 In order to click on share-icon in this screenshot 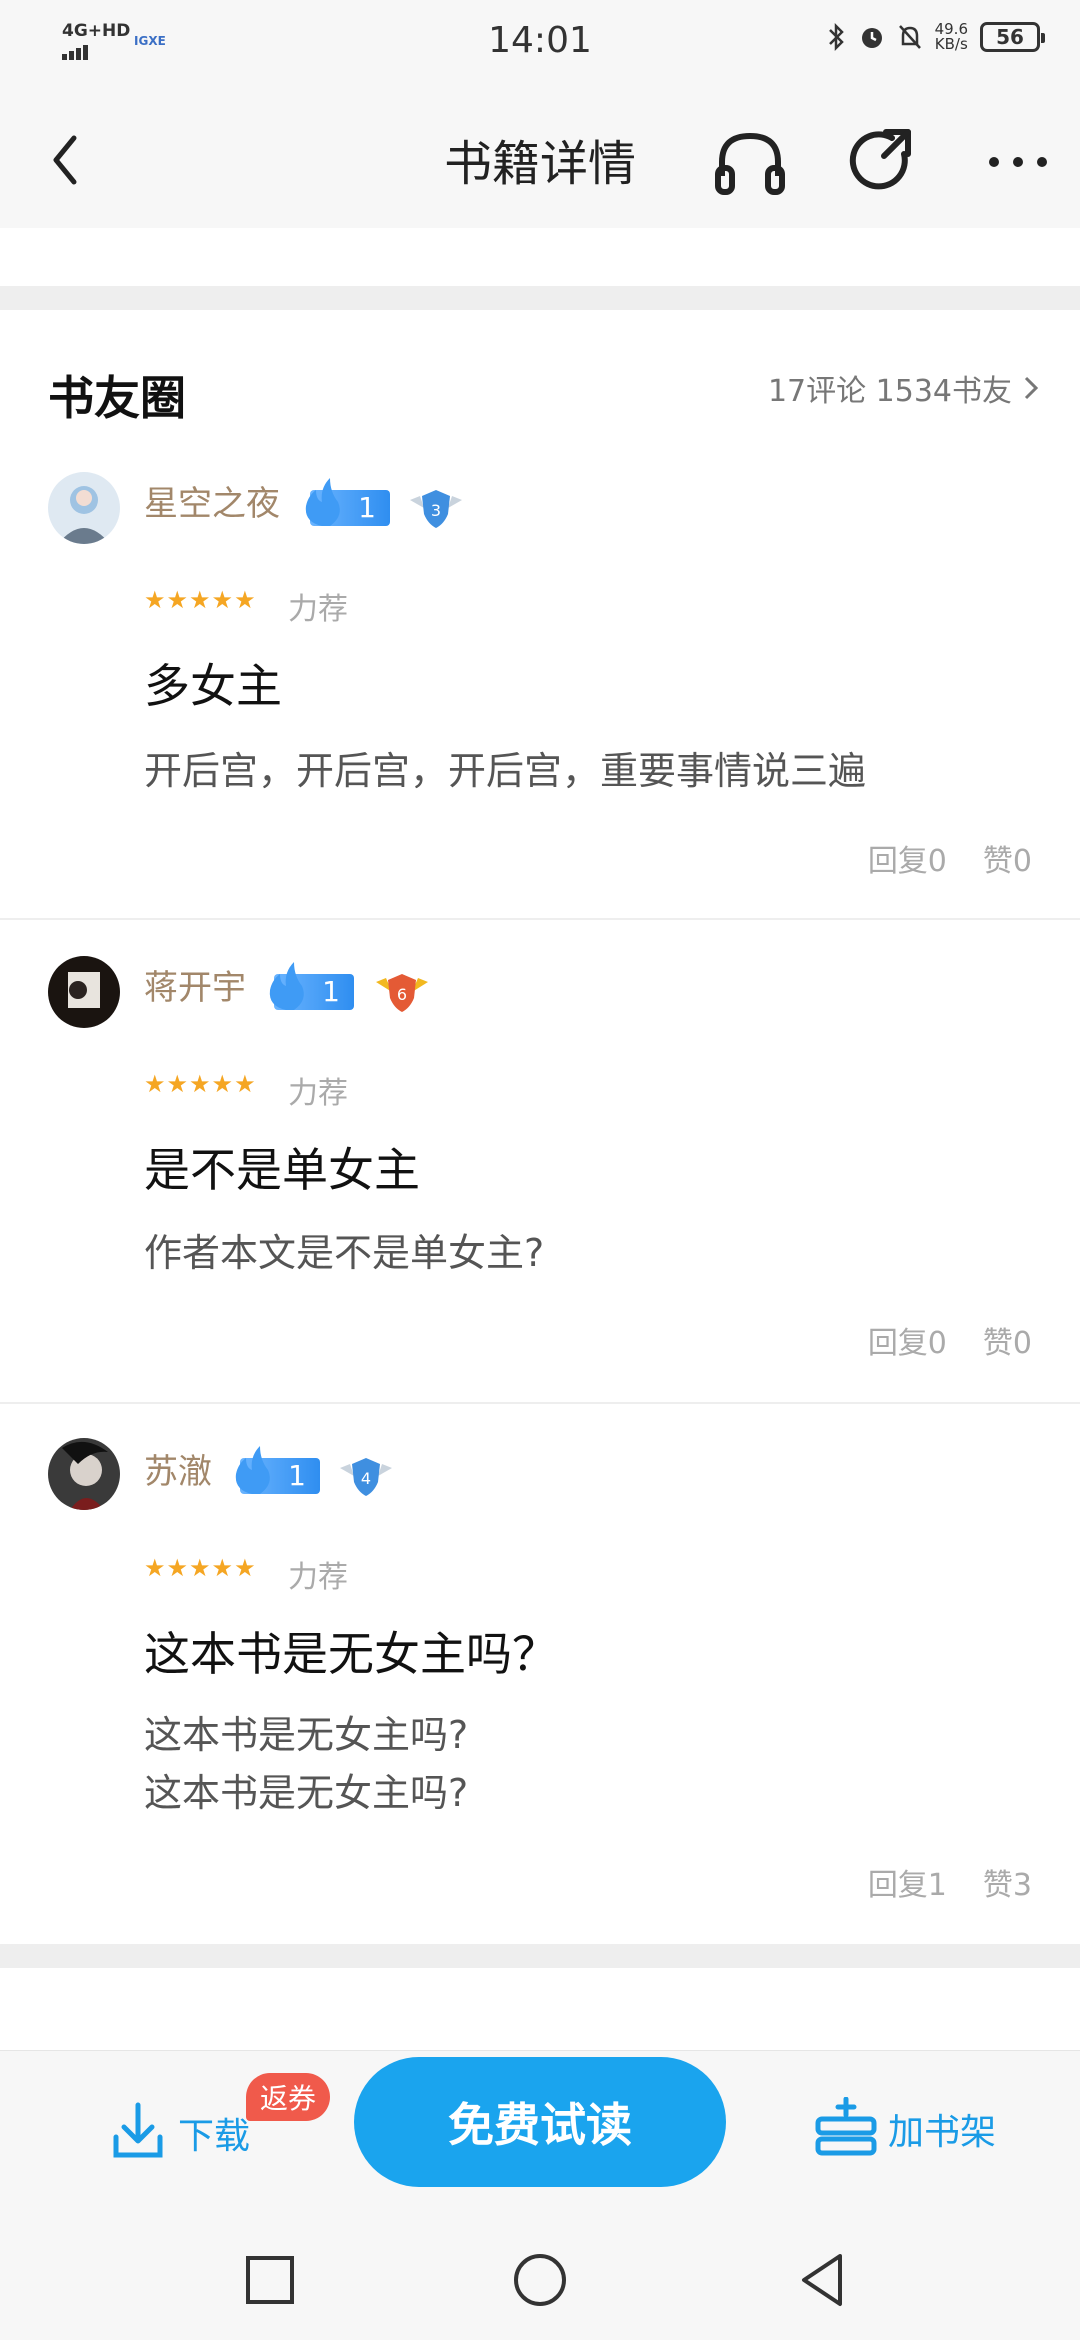, I will do `click(884, 162)`.